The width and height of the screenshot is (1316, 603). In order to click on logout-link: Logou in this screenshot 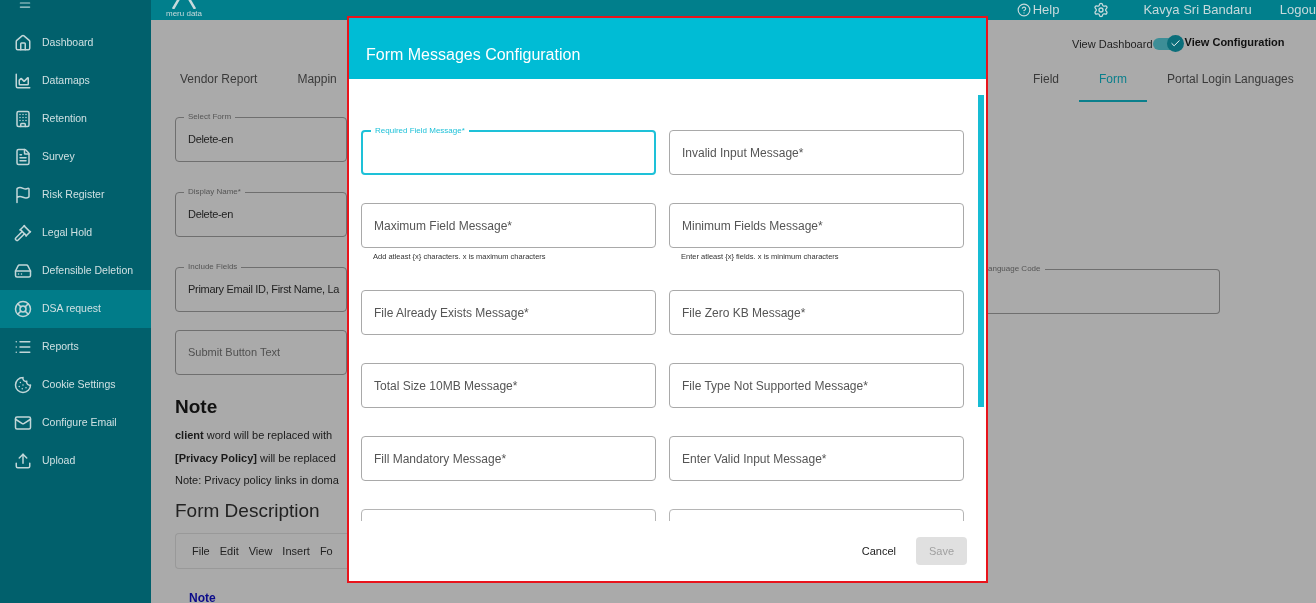, I will do `click(1297, 10)`.